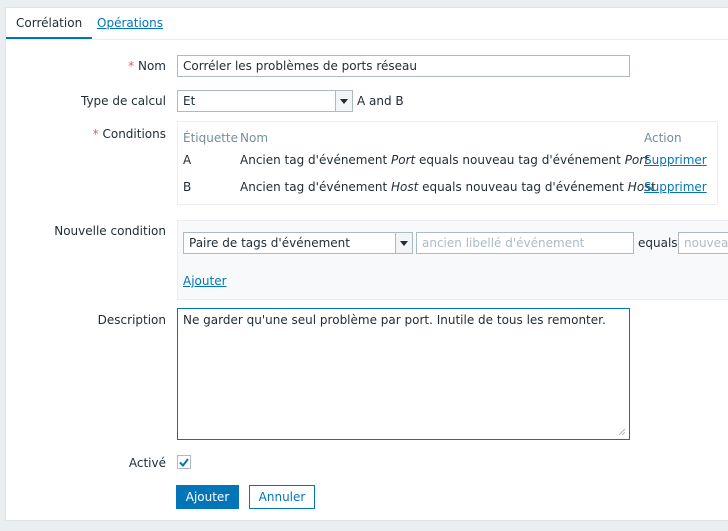 This screenshot has height=531, width=728. I want to click on submit-button: Ajouter, so click(207, 497).